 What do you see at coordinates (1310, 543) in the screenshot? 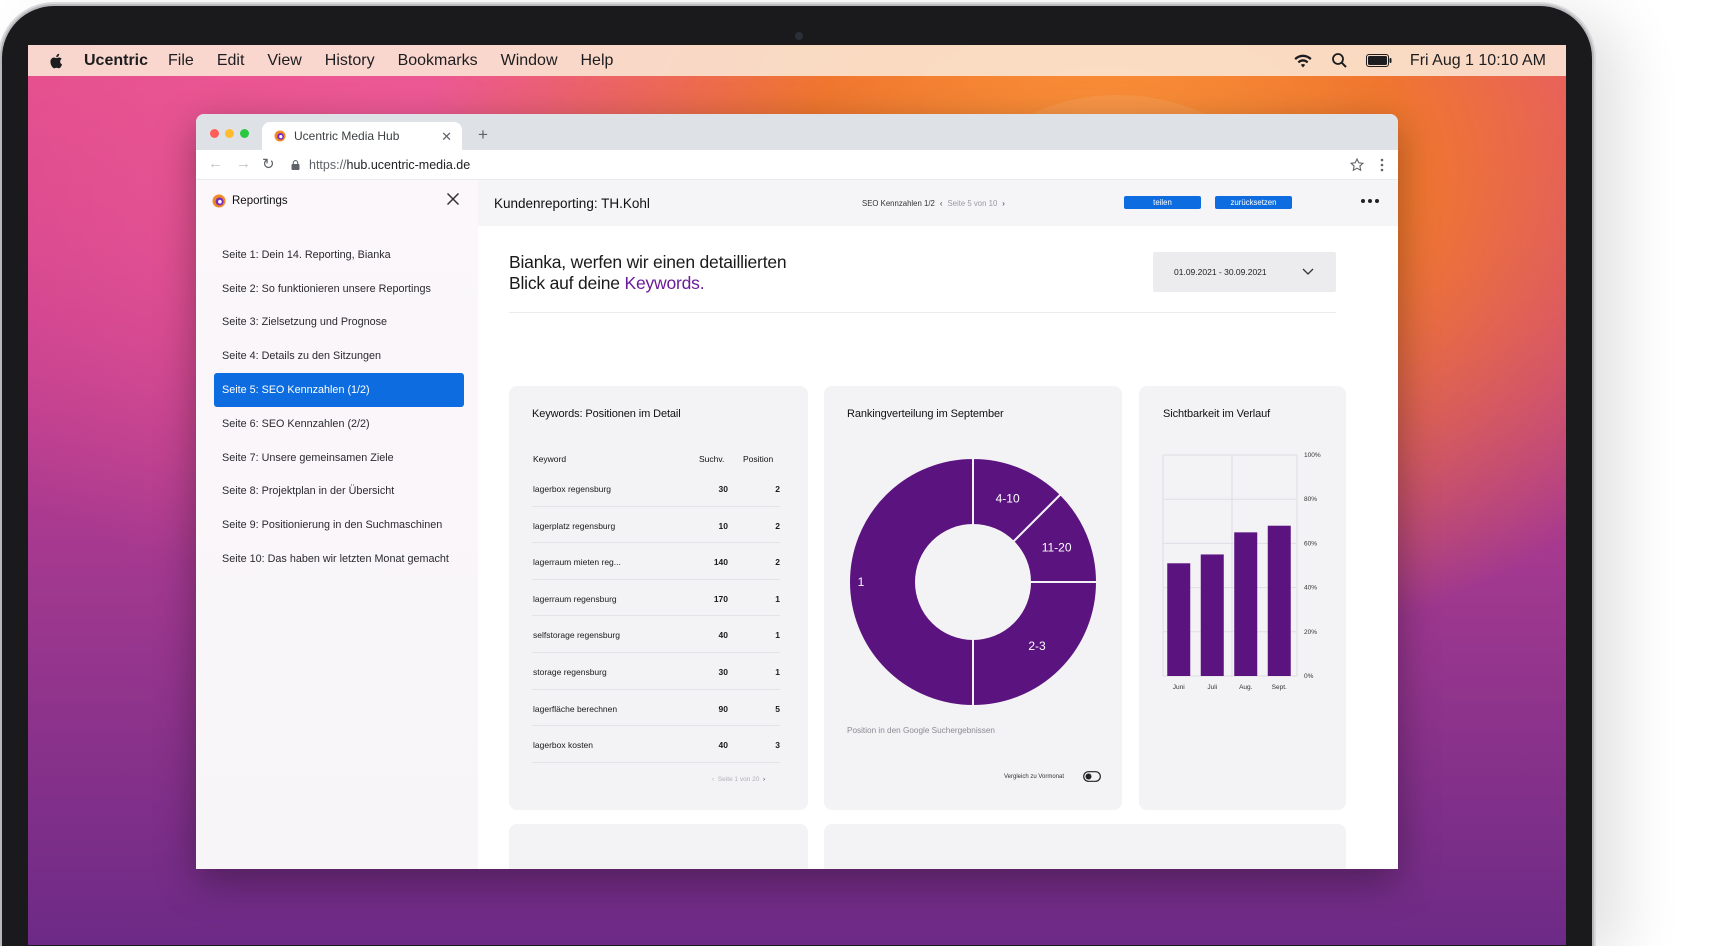
I see `y-tick-label: 60%` at bounding box center [1310, 543].